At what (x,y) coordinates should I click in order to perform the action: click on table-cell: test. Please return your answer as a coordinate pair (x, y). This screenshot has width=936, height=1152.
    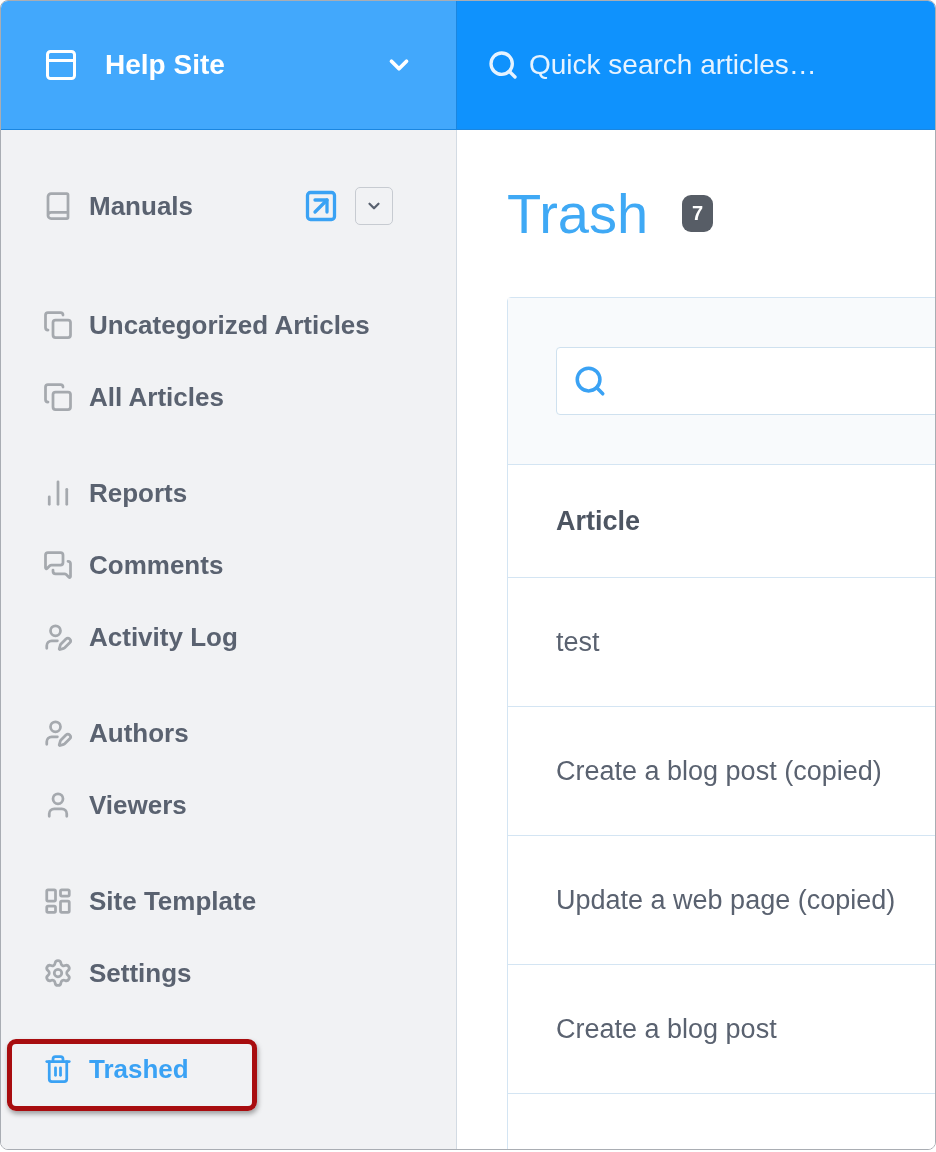
    Looking at the image, I should click on (721, 643).